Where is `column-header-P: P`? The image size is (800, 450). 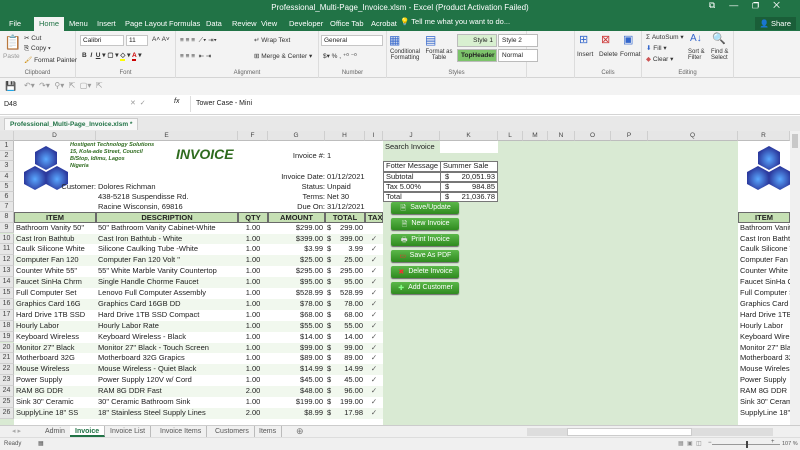 column-header-P: P is located at coordinates (629, 136).